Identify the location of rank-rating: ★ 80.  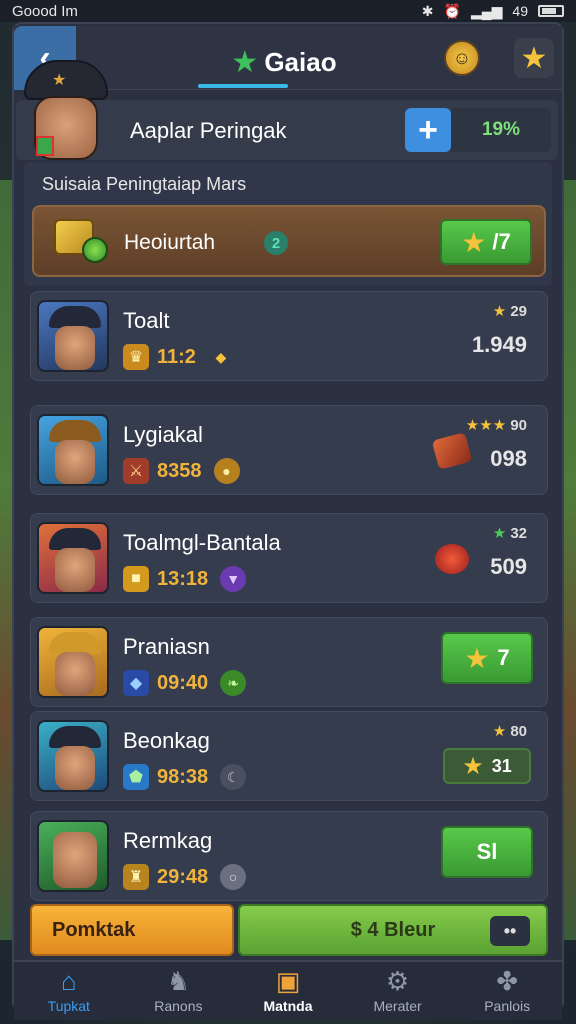
(510, 731).